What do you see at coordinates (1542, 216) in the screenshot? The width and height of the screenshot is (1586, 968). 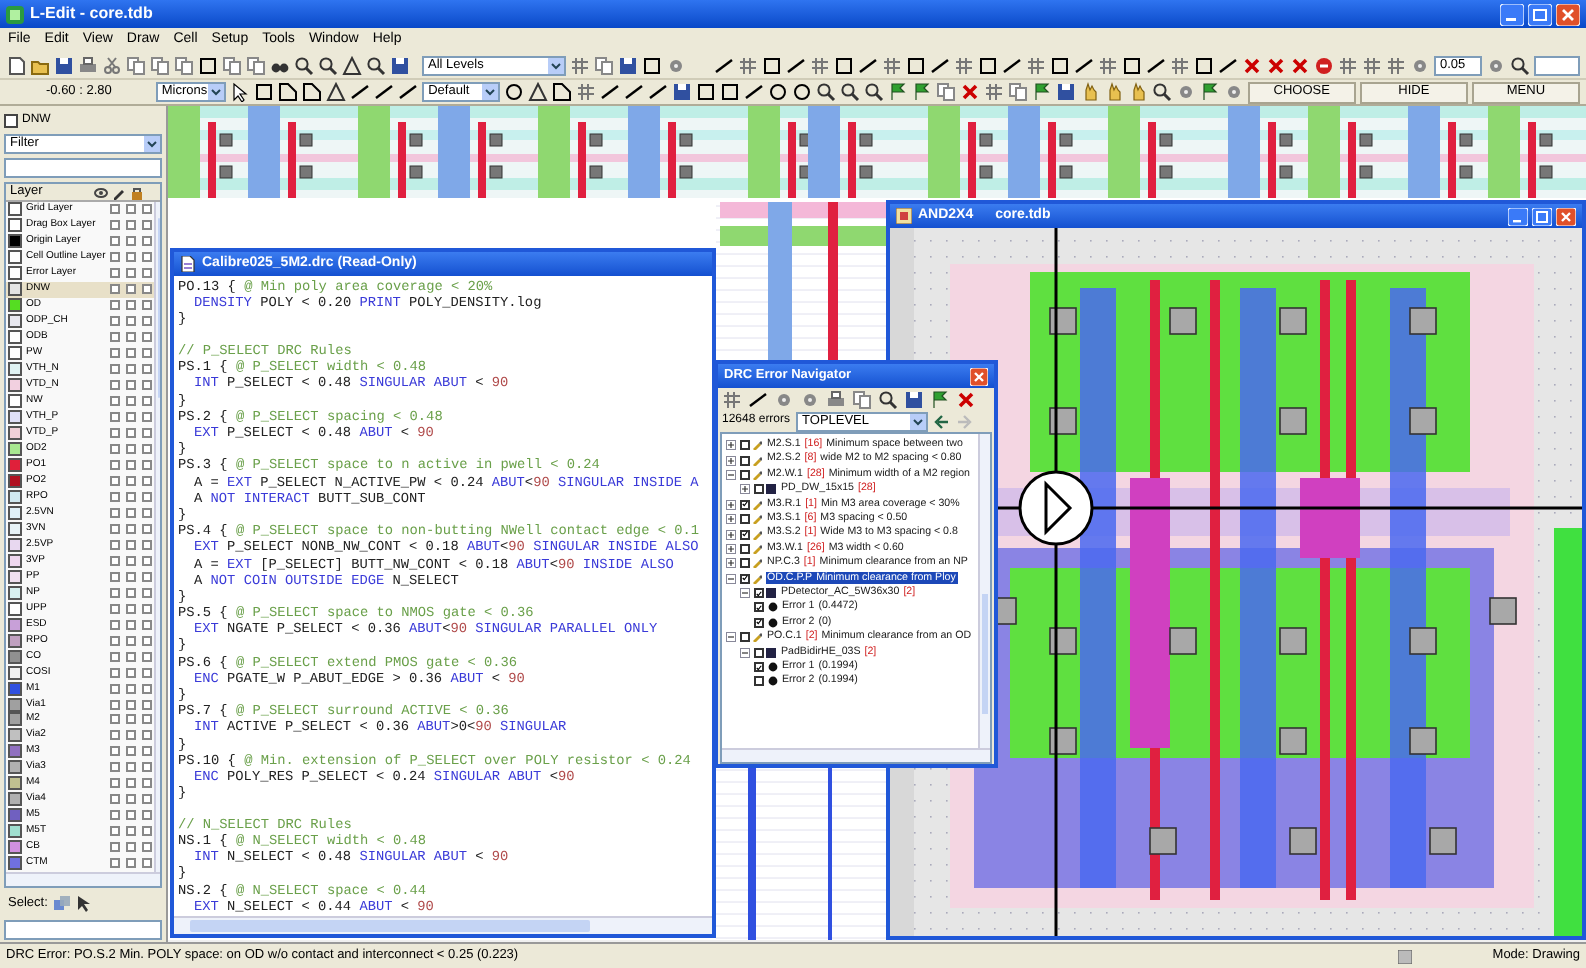 I see `maximize-icon` at bounding box center [1542, 216].